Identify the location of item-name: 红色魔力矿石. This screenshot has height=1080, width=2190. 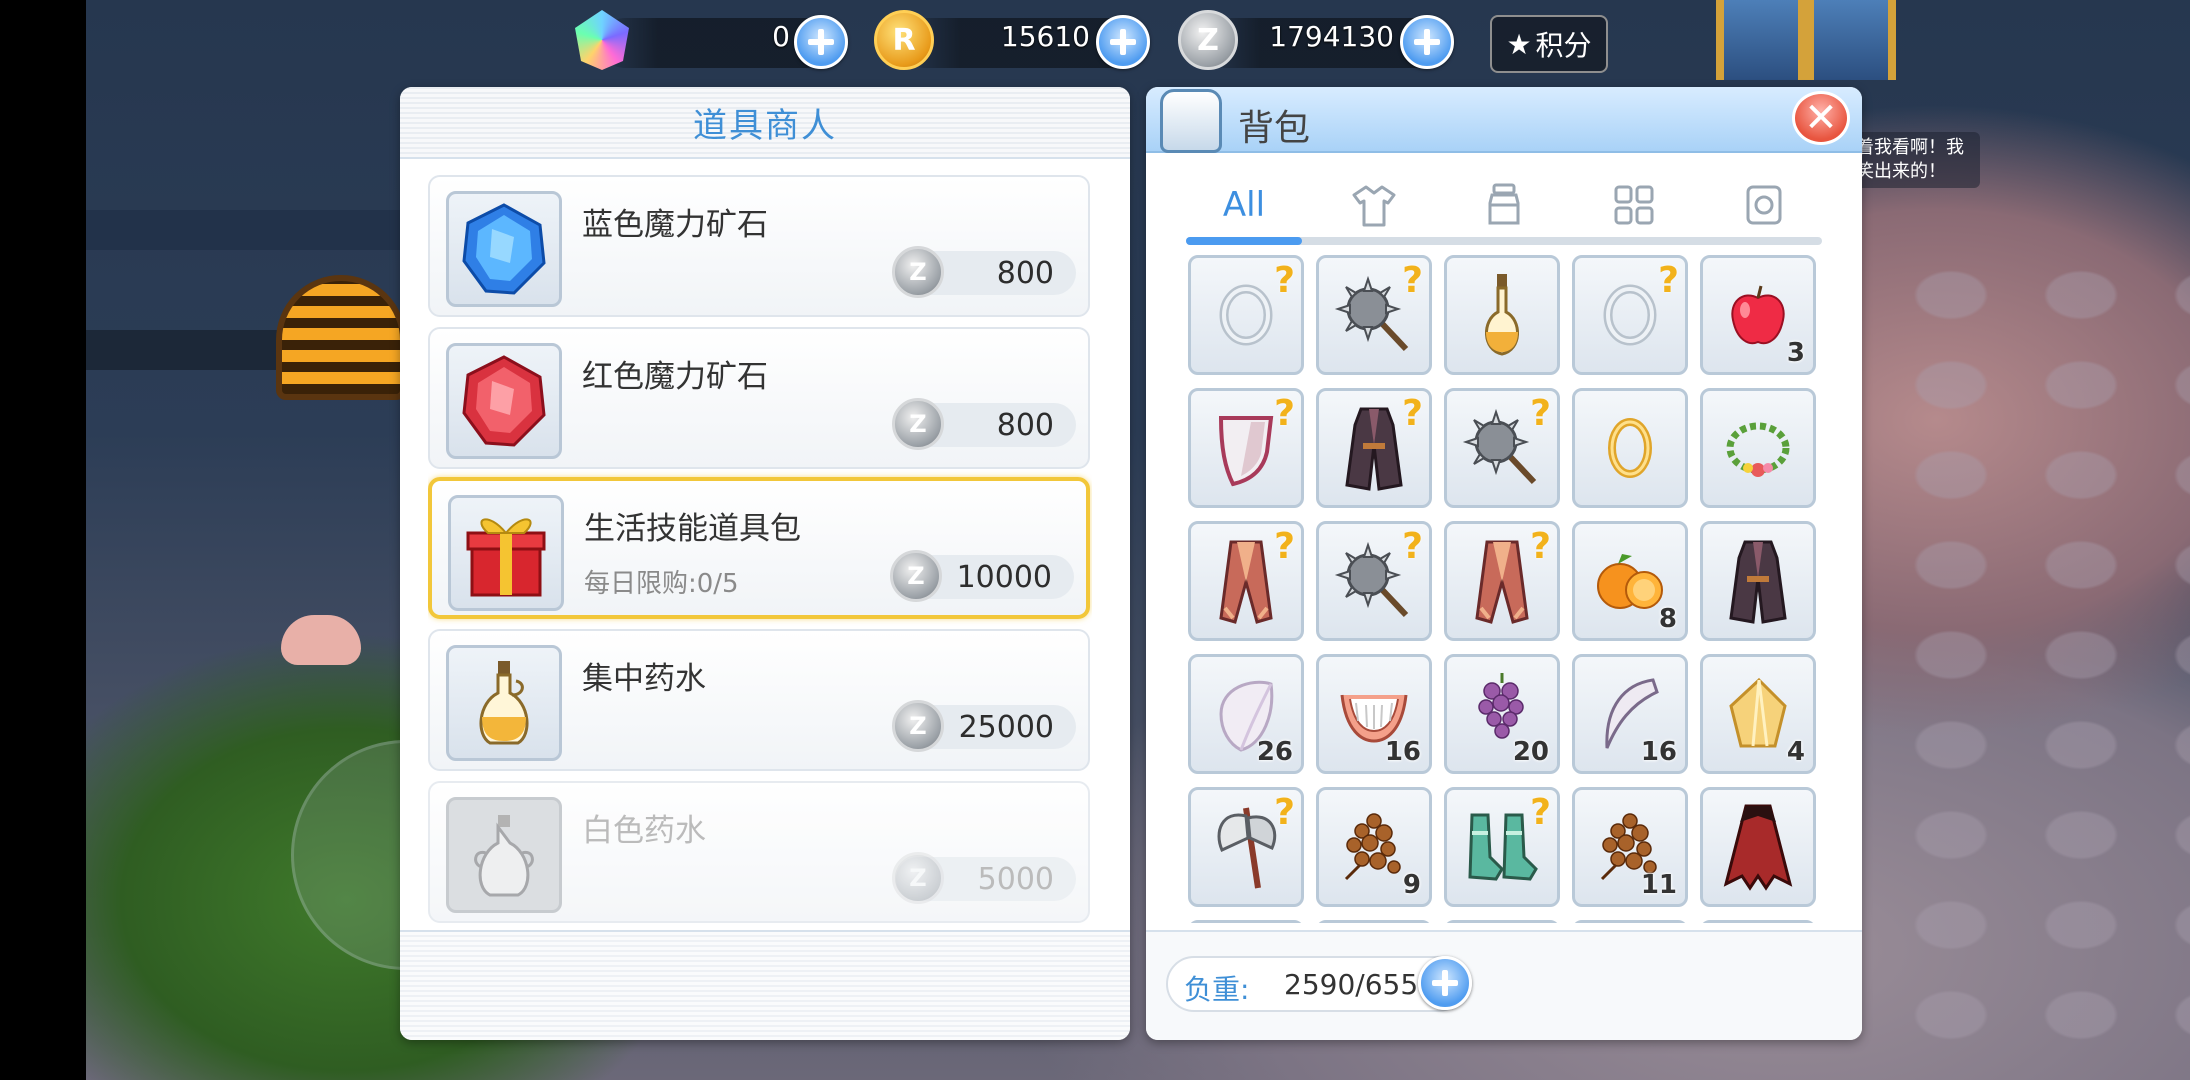
(675, 377).